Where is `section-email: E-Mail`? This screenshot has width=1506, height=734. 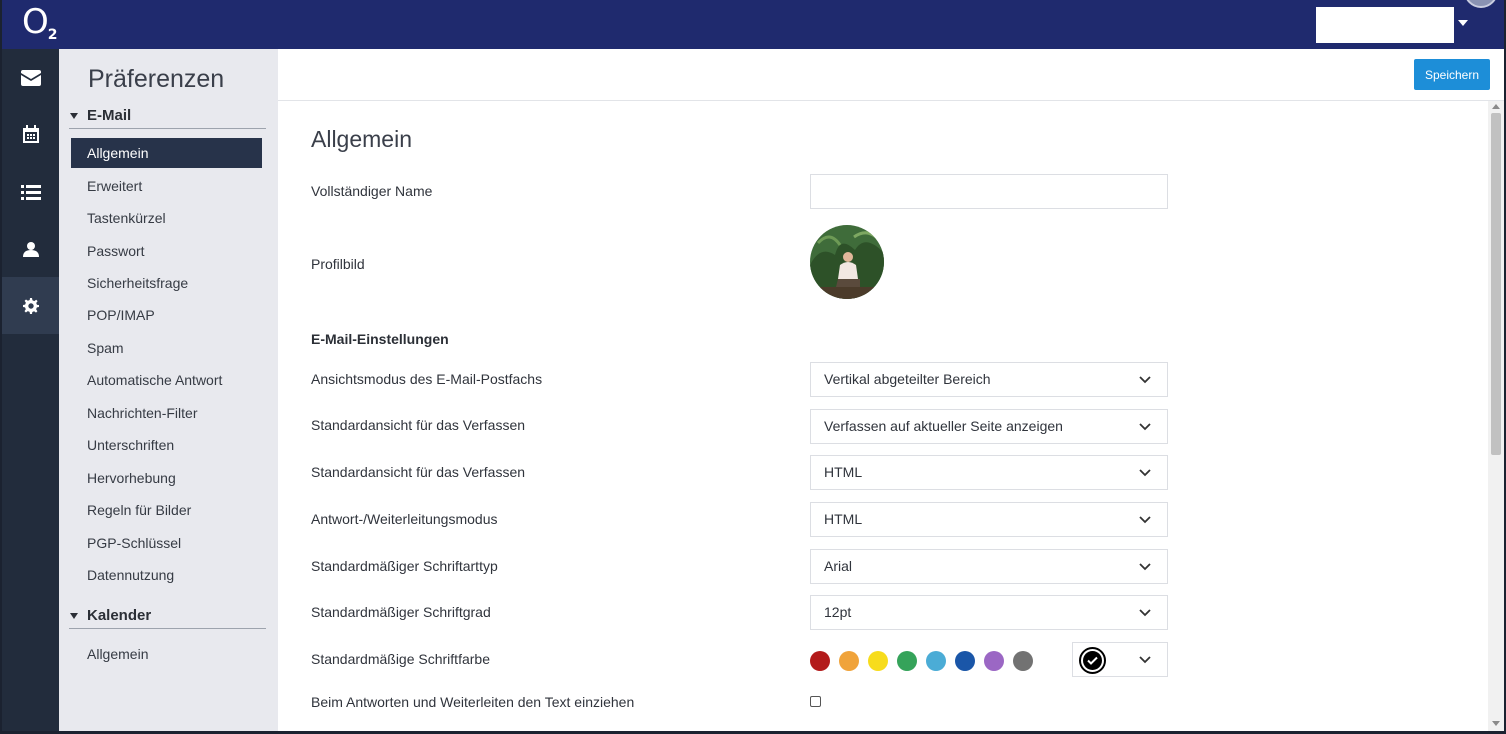 section-email: E-Mail is located at coordinates (167, 118).